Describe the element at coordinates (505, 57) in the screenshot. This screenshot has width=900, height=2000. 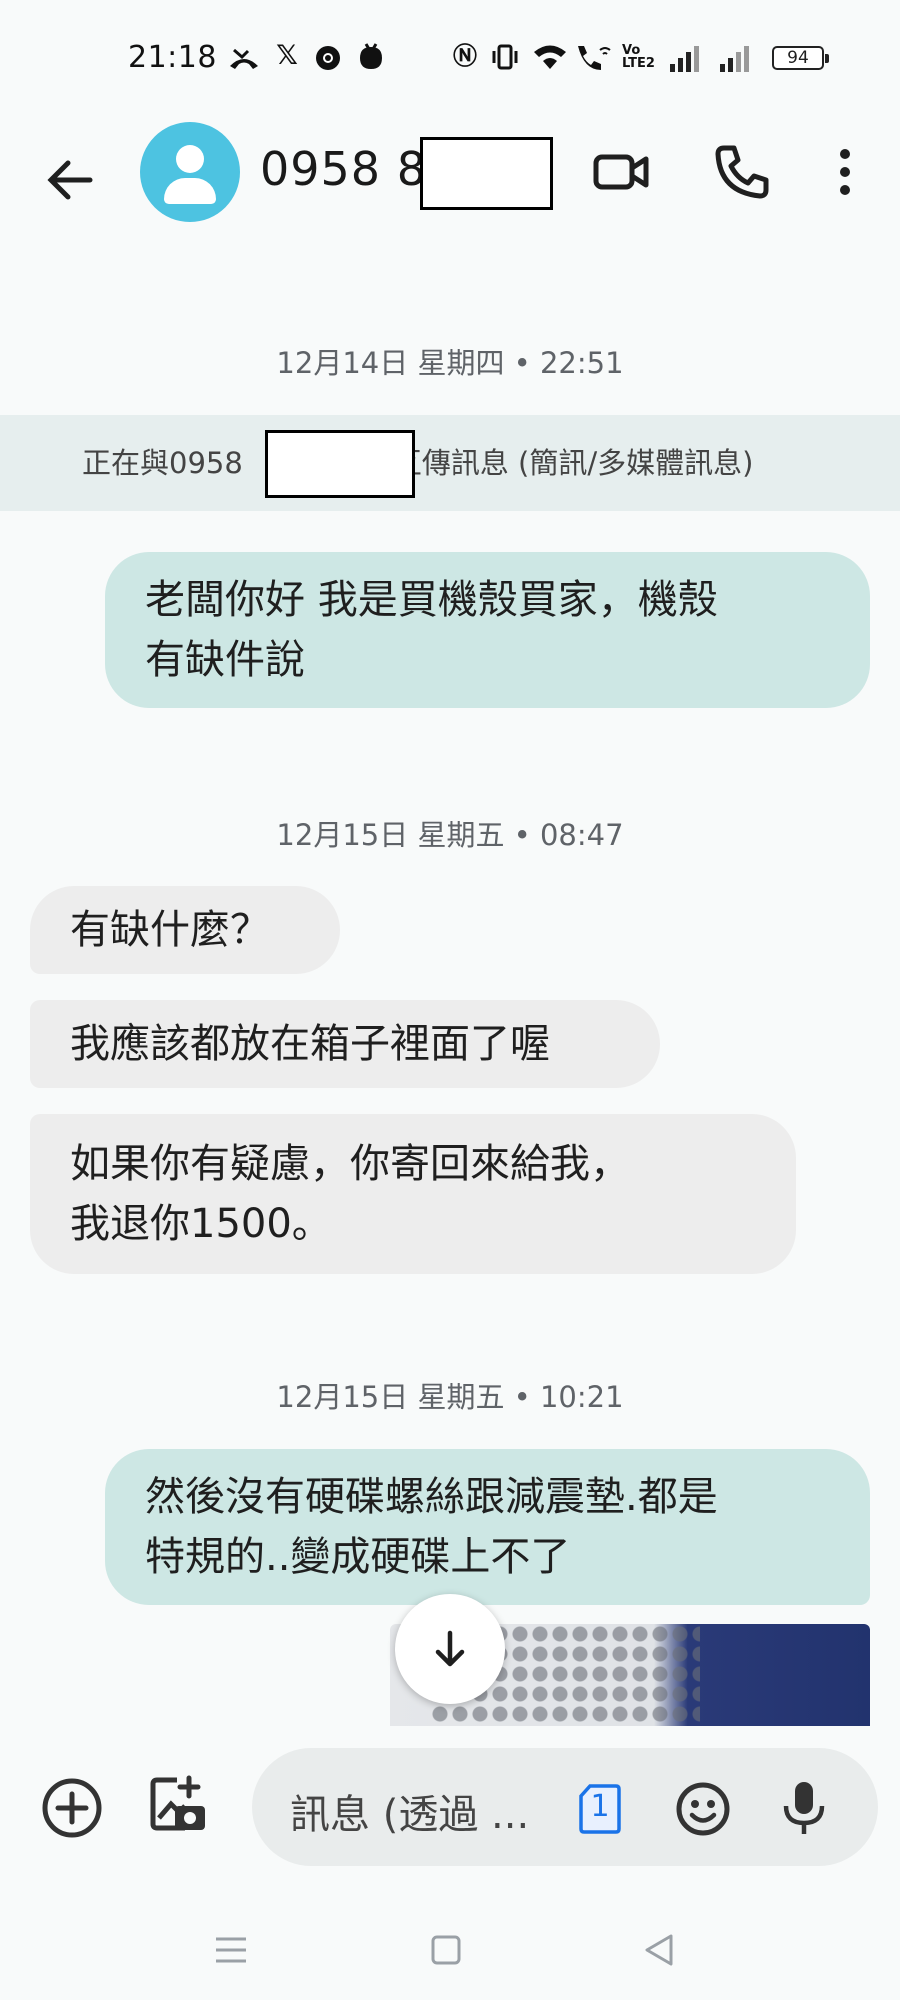
I see `vibrate-icon` at that location.